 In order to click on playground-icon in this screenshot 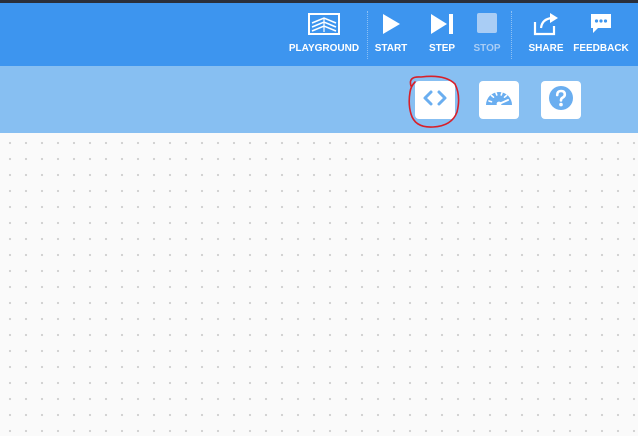, I will do `click(324, 22)`.